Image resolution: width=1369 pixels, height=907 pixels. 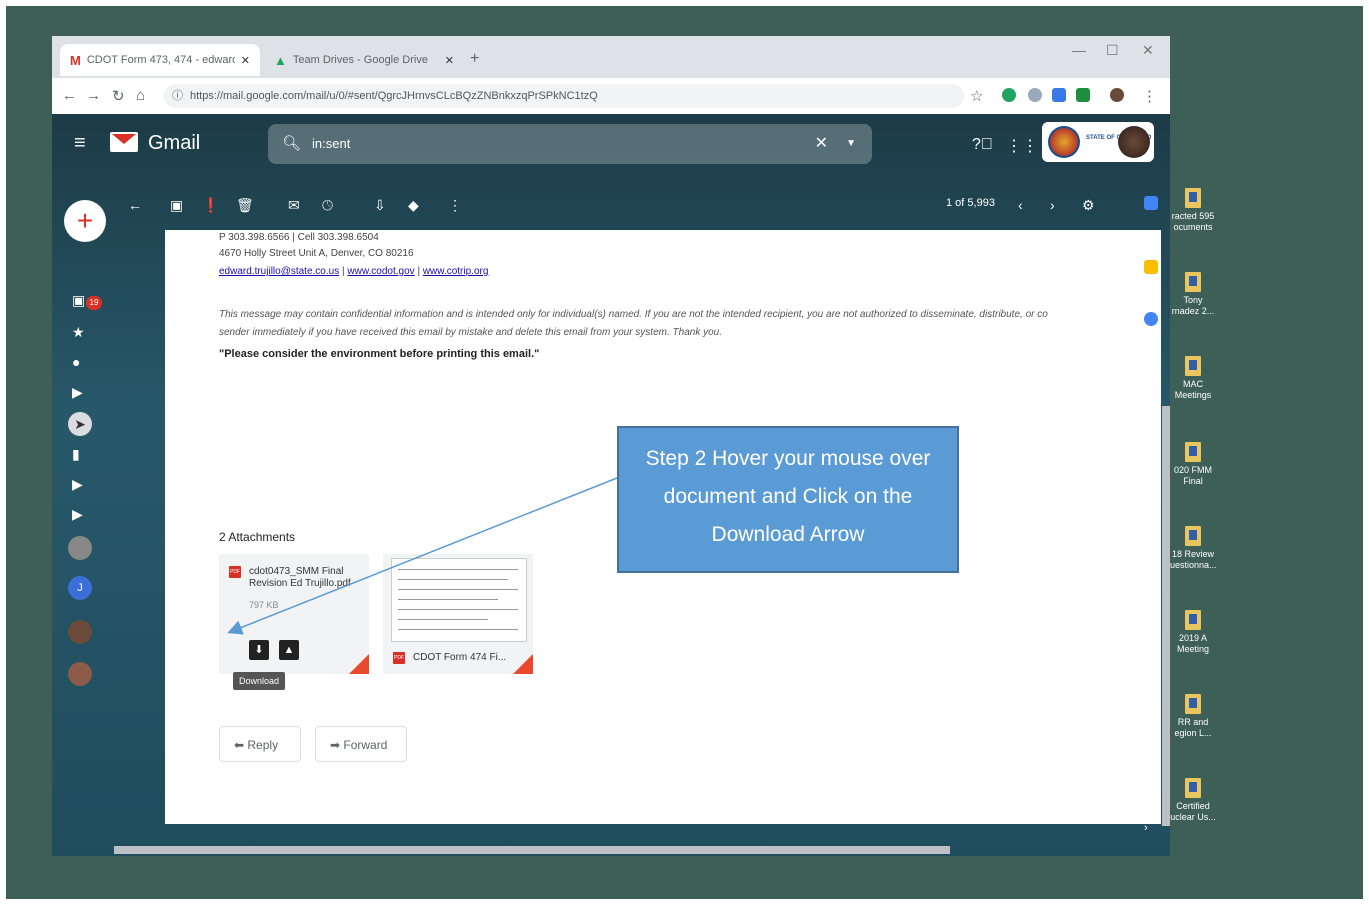 What do you see at coordinates (289, 650) in the screenshot?
I see `save-to-drive-button: ▲` at bounding box center [289, 650].